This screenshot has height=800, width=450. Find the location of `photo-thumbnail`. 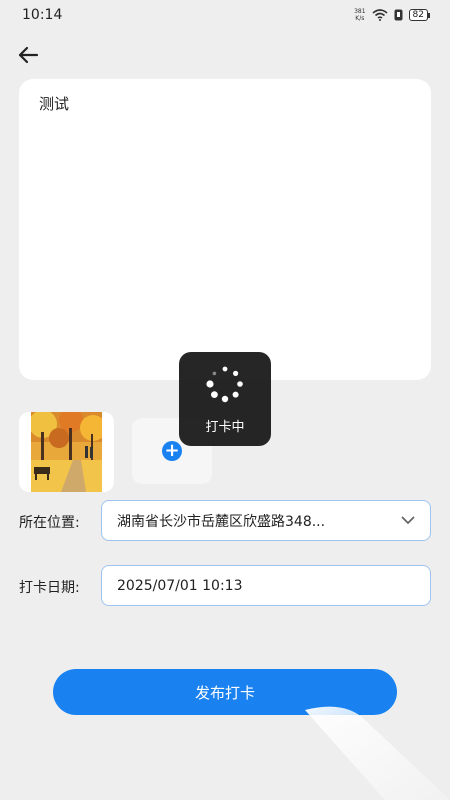

photo-thumbnail is located at coordinates (66, 452).